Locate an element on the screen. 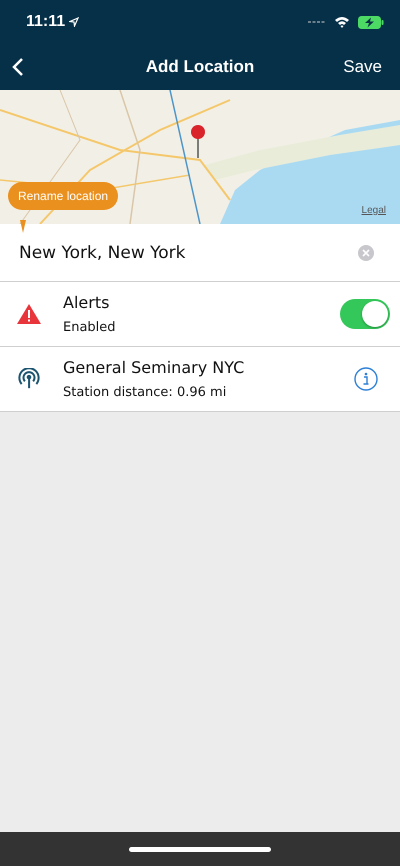 This screenshot has width=400, height=866. row-subtitle: Station distance: 0.96 mi is located at coordinates (145, 392).